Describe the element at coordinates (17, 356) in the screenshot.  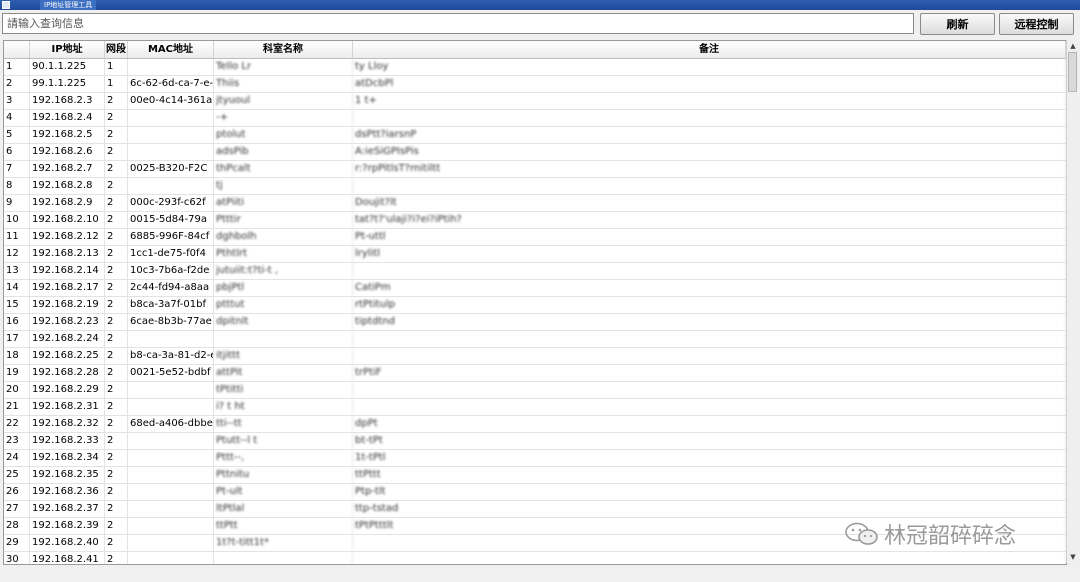
I see `row-index: 18` at that location.